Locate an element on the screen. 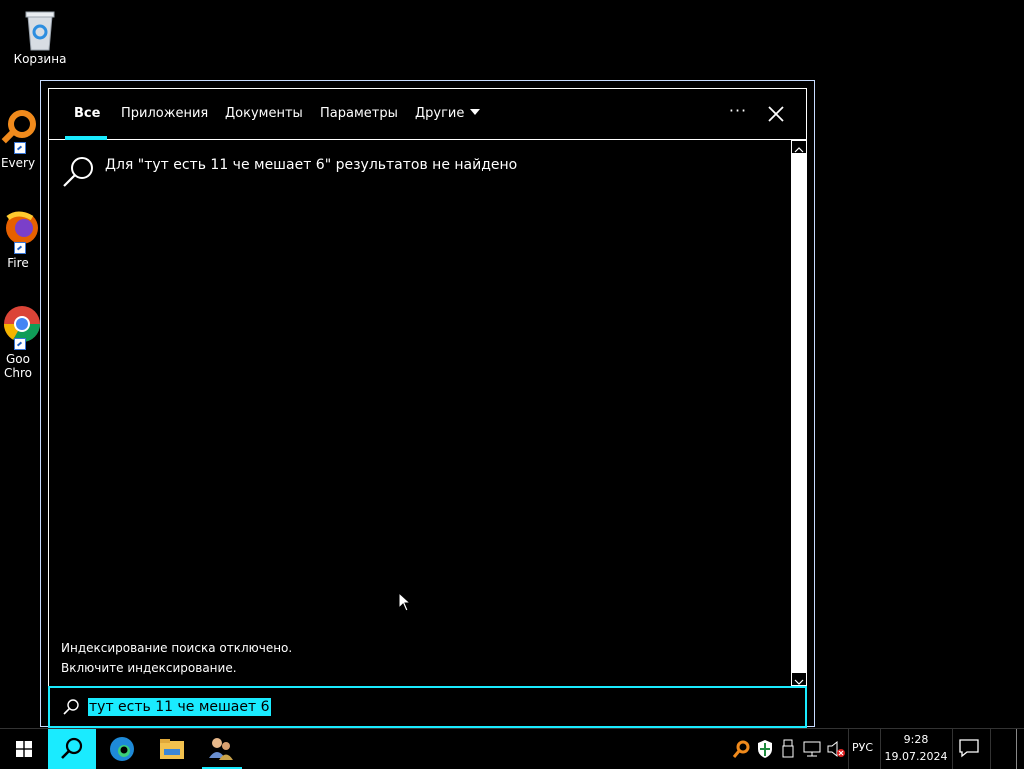 The height and width of the screenshot is (769, 1024). tab-other: Другие is located at coordinates (448, 113).